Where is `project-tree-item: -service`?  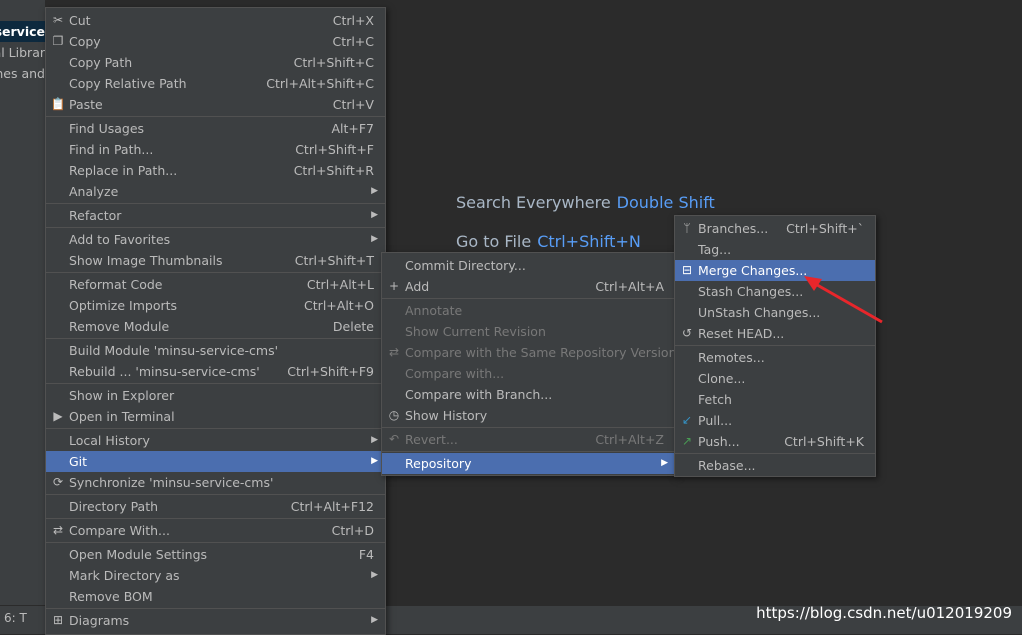 project-tree-item: -service is located at coordinates (22, 31).